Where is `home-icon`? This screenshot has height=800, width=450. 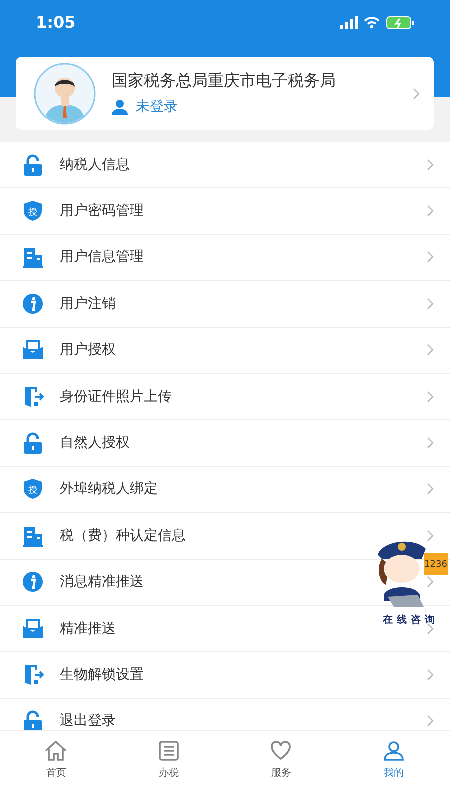
home-icon is located at coordinates (56, 751).